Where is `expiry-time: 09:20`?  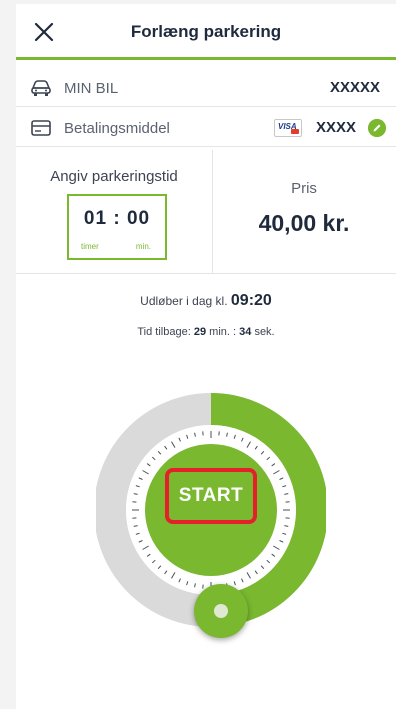 expiry-time: 09:20 is located at coordinates (251, 300).